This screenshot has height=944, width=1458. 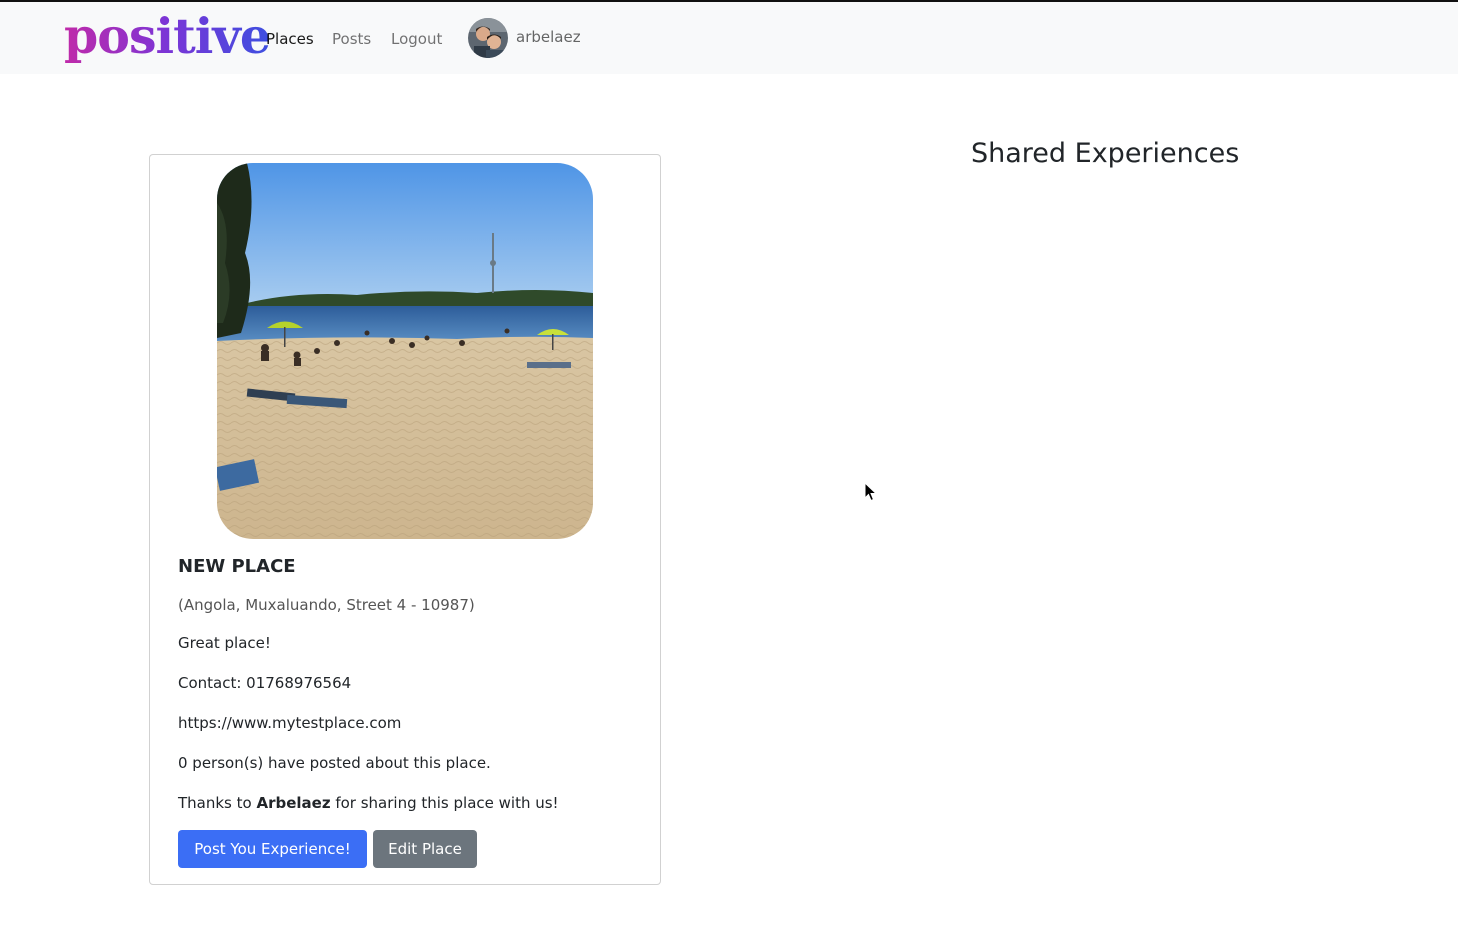 What do you see at coordinates (488, 38) in the screenshot?
I see `avatar` at bounding box center [488, 38].